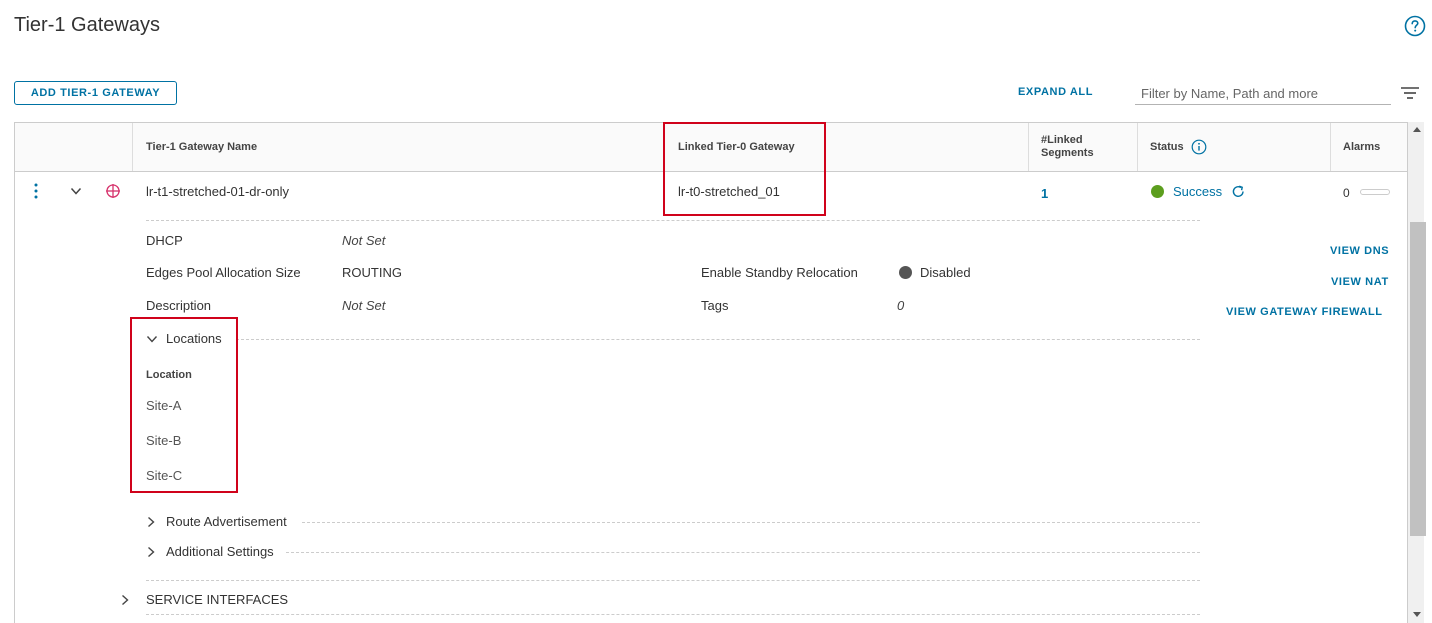 This screenshot has width=1432, height=623. I want to click on tags-value: 0, so click(901, 305).